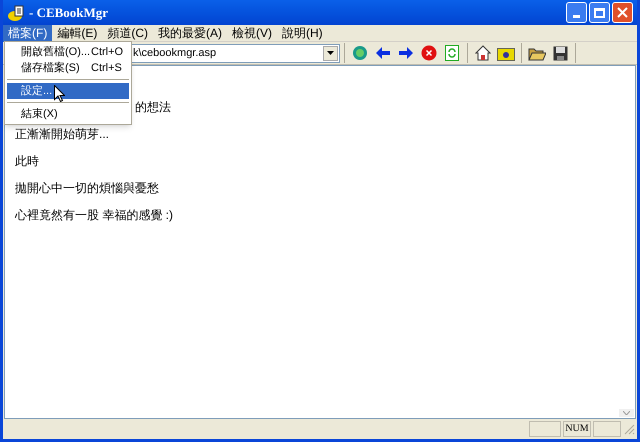 The height and width of the screenshot is (442, 640). I want to click on menu-item: 編輯(E), so click(77, 33).